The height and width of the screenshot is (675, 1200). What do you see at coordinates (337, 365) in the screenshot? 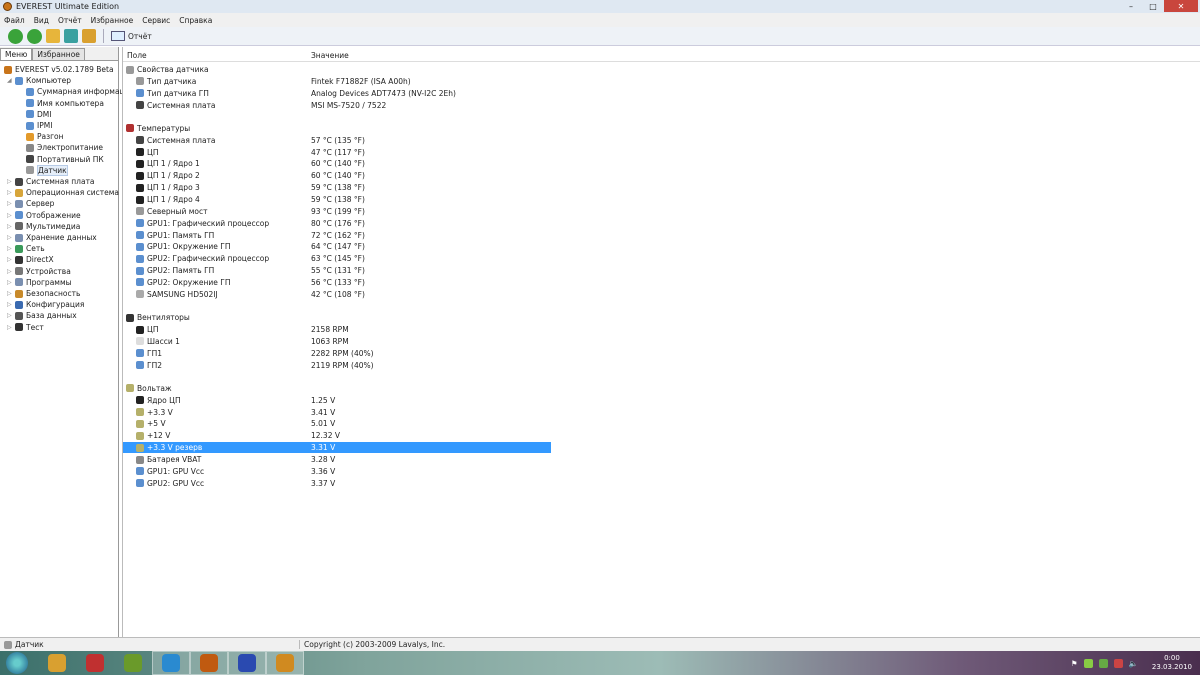
I see `table-row: ГП2 2119 RPM (40%)` at bounding box center [337, 365].